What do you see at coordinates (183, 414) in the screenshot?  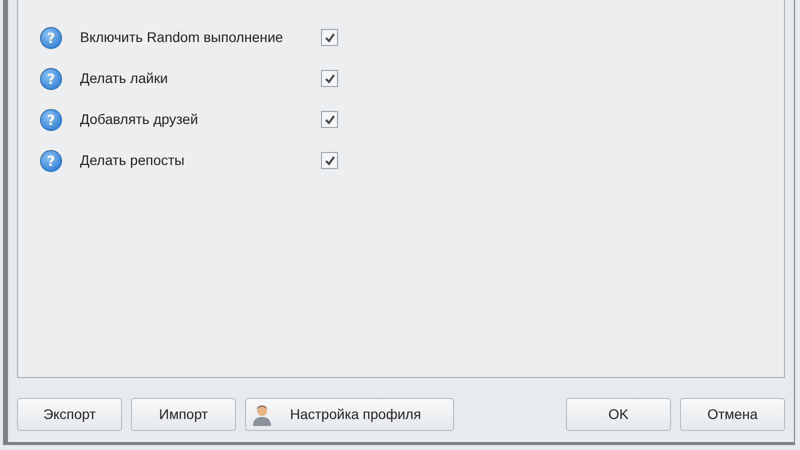 I see `action-button: Импорт` at bounding box center [183, 414].